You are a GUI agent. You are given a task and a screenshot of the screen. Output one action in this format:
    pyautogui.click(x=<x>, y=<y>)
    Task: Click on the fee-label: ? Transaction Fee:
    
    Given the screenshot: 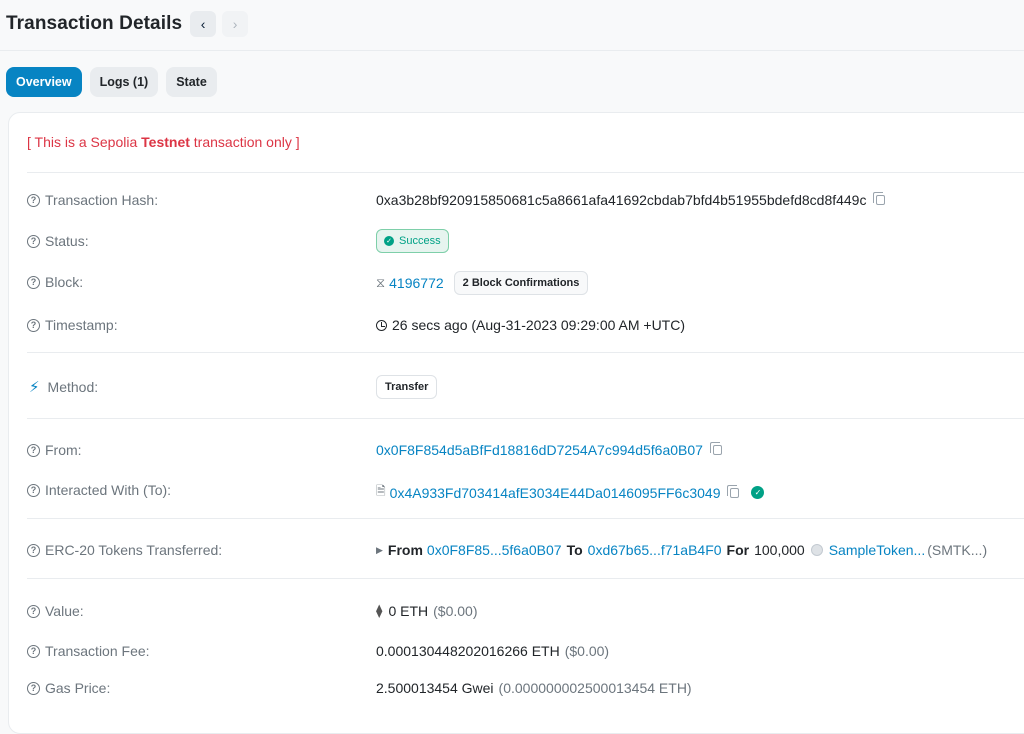 What is the action you would take?
    pyautogui.click(x=88, y=651)
    